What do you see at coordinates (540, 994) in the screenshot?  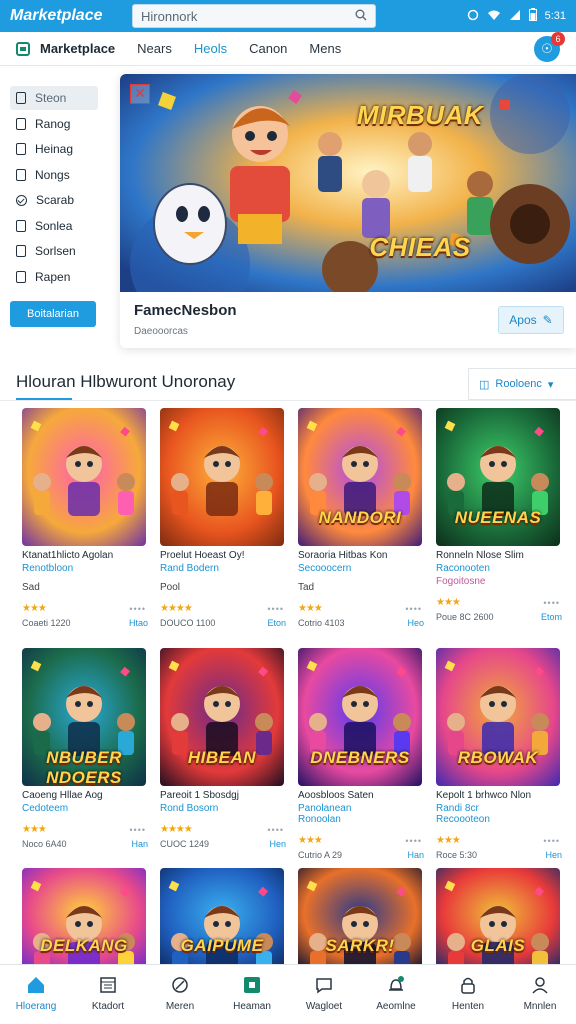 I see `tab-mnnlen: Mnnlen` at bounding box center [540, 994].